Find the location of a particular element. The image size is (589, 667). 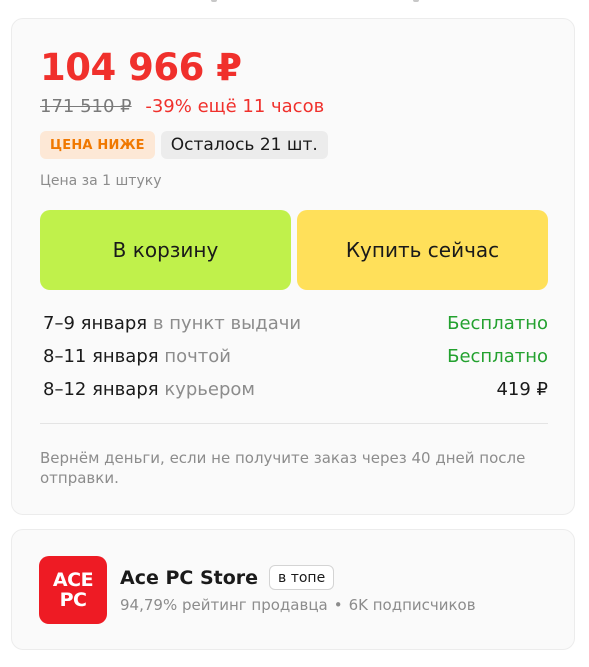

delivery-method: почтой is located at coordinates (197, 356).